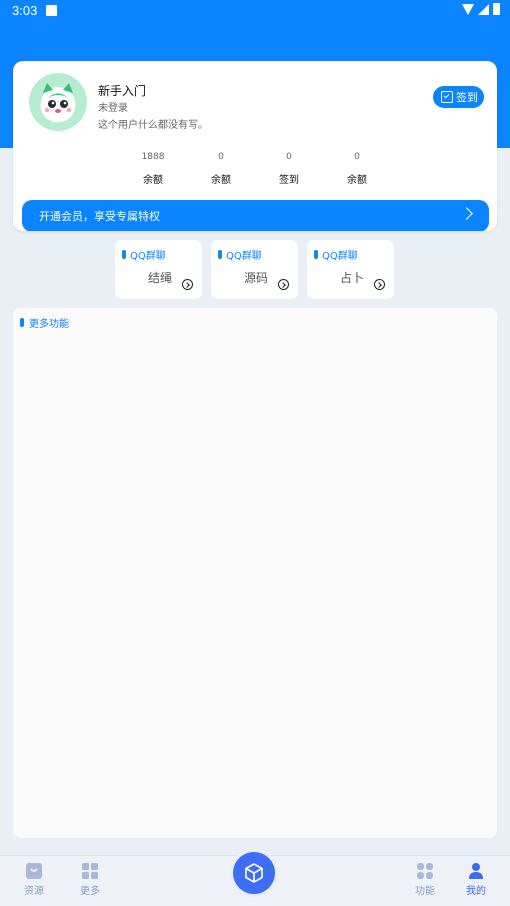 This screenshot has width=510, height=906. Describe the element at coordinates (483, 9) in the screenshot. I see `signal-icon` at that location.